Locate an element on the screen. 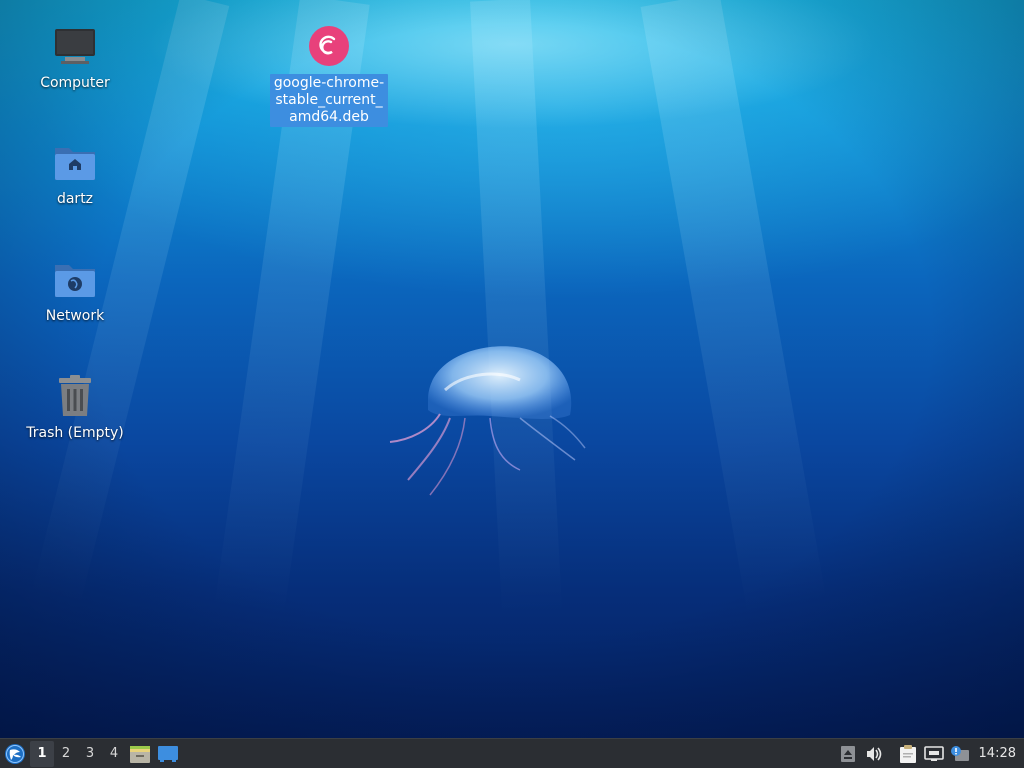 This screenshot has width=1024, height=769. system-tray: 14:28 is located at coordinates (929, 754).